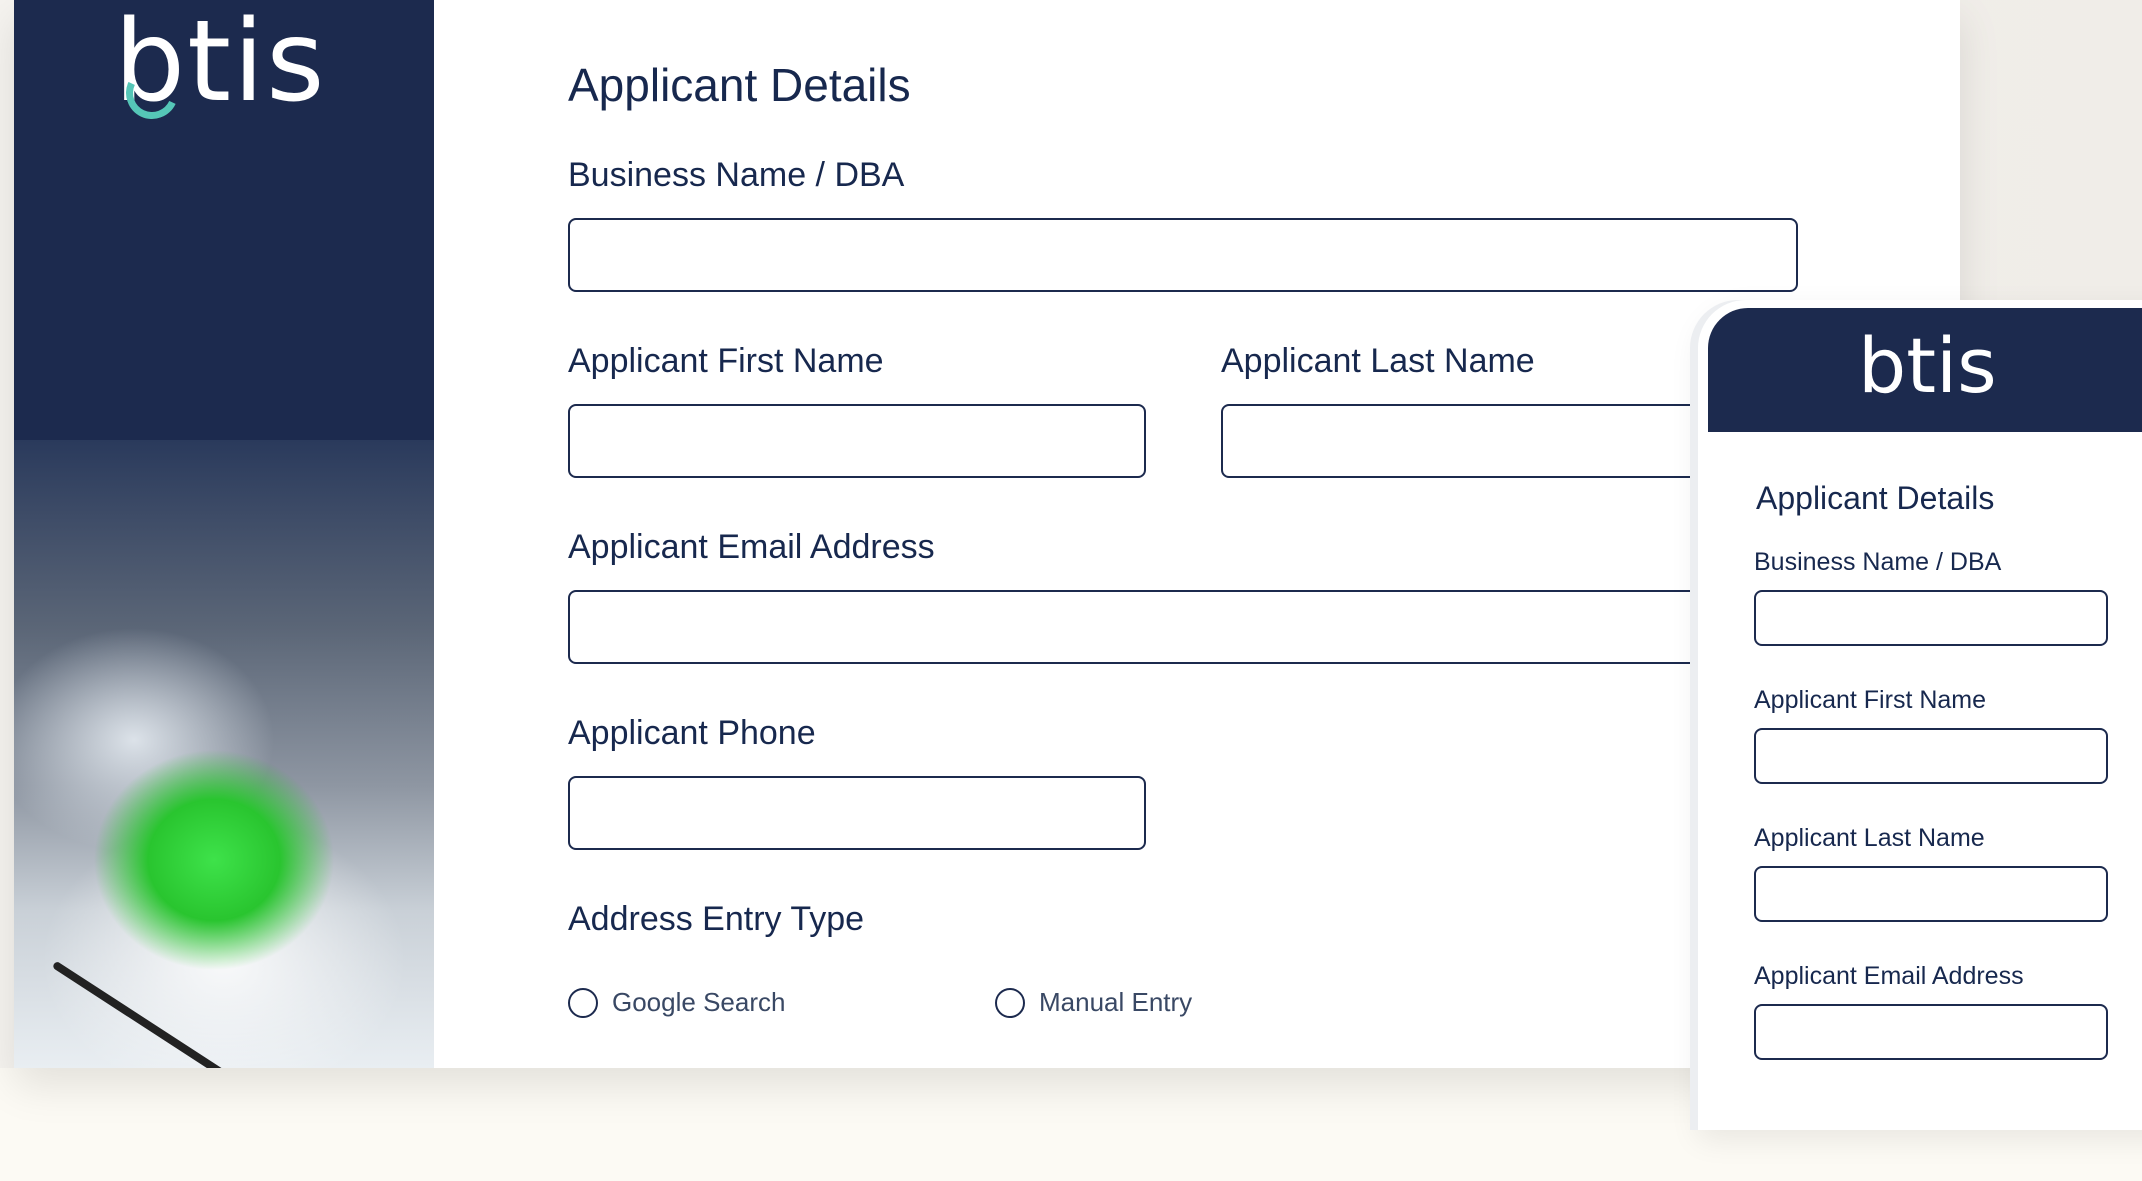 The height and width of the screenshot is (1181, 2142). I want to click on paddle, so click(230, 1014).